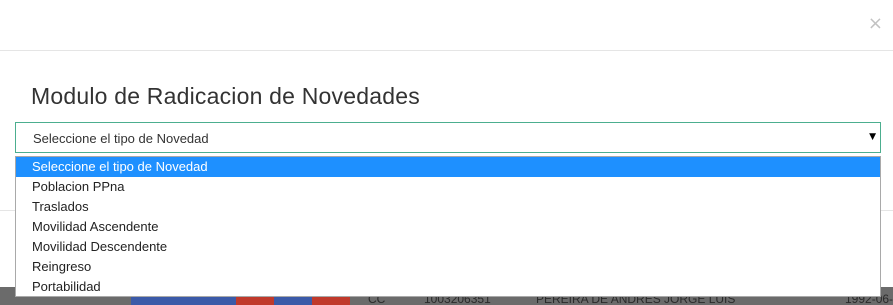 This screenshot has width=893, height=305. I want to click on modal-title: Modulo de Radicacion de Novedades, so click(225, 96).